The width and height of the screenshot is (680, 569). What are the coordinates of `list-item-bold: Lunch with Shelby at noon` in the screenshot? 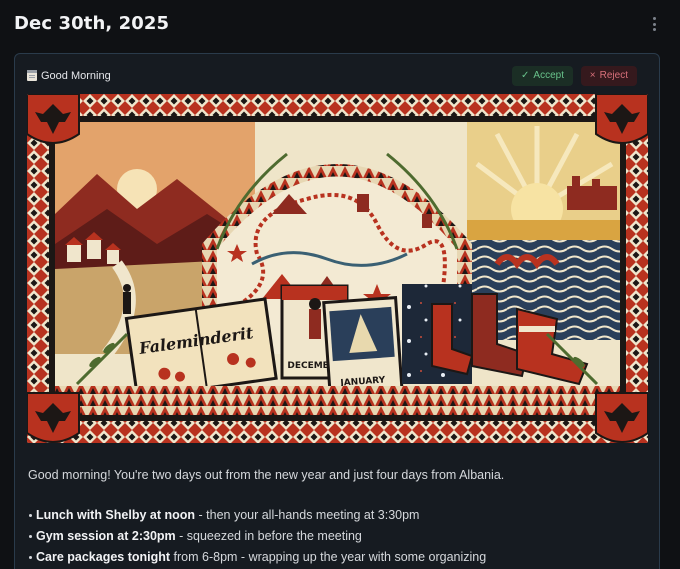 It's located at (116, 515).